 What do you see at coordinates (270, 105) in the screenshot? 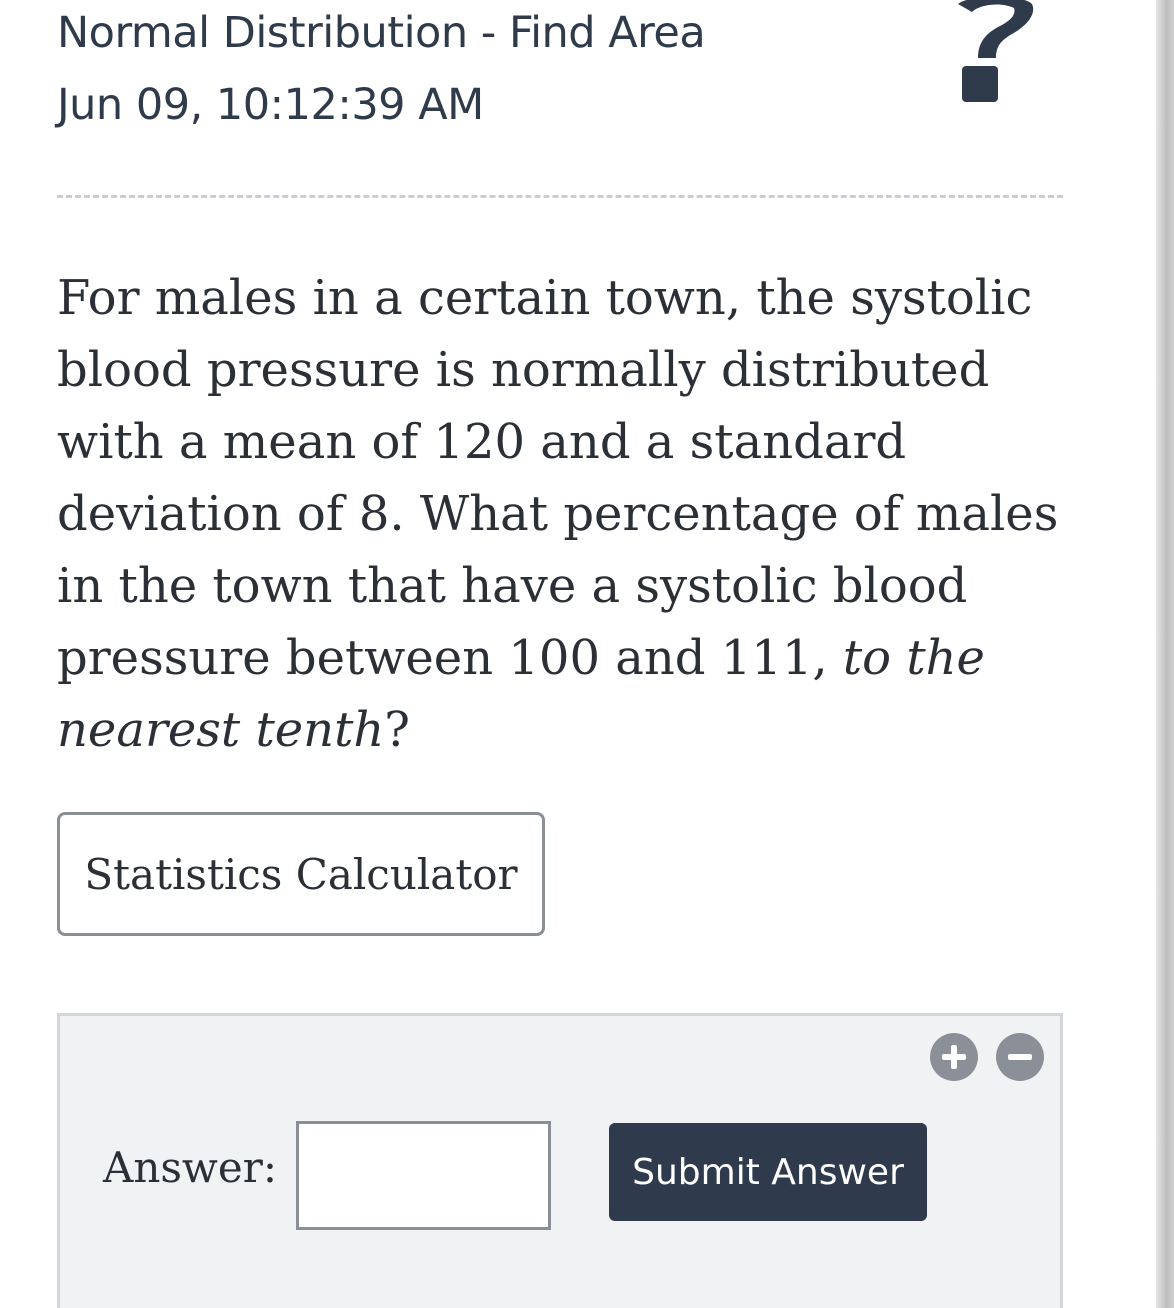
I see `timestamp: Jun 09, 10:12:39 AM` at bounding box center [270, 105].